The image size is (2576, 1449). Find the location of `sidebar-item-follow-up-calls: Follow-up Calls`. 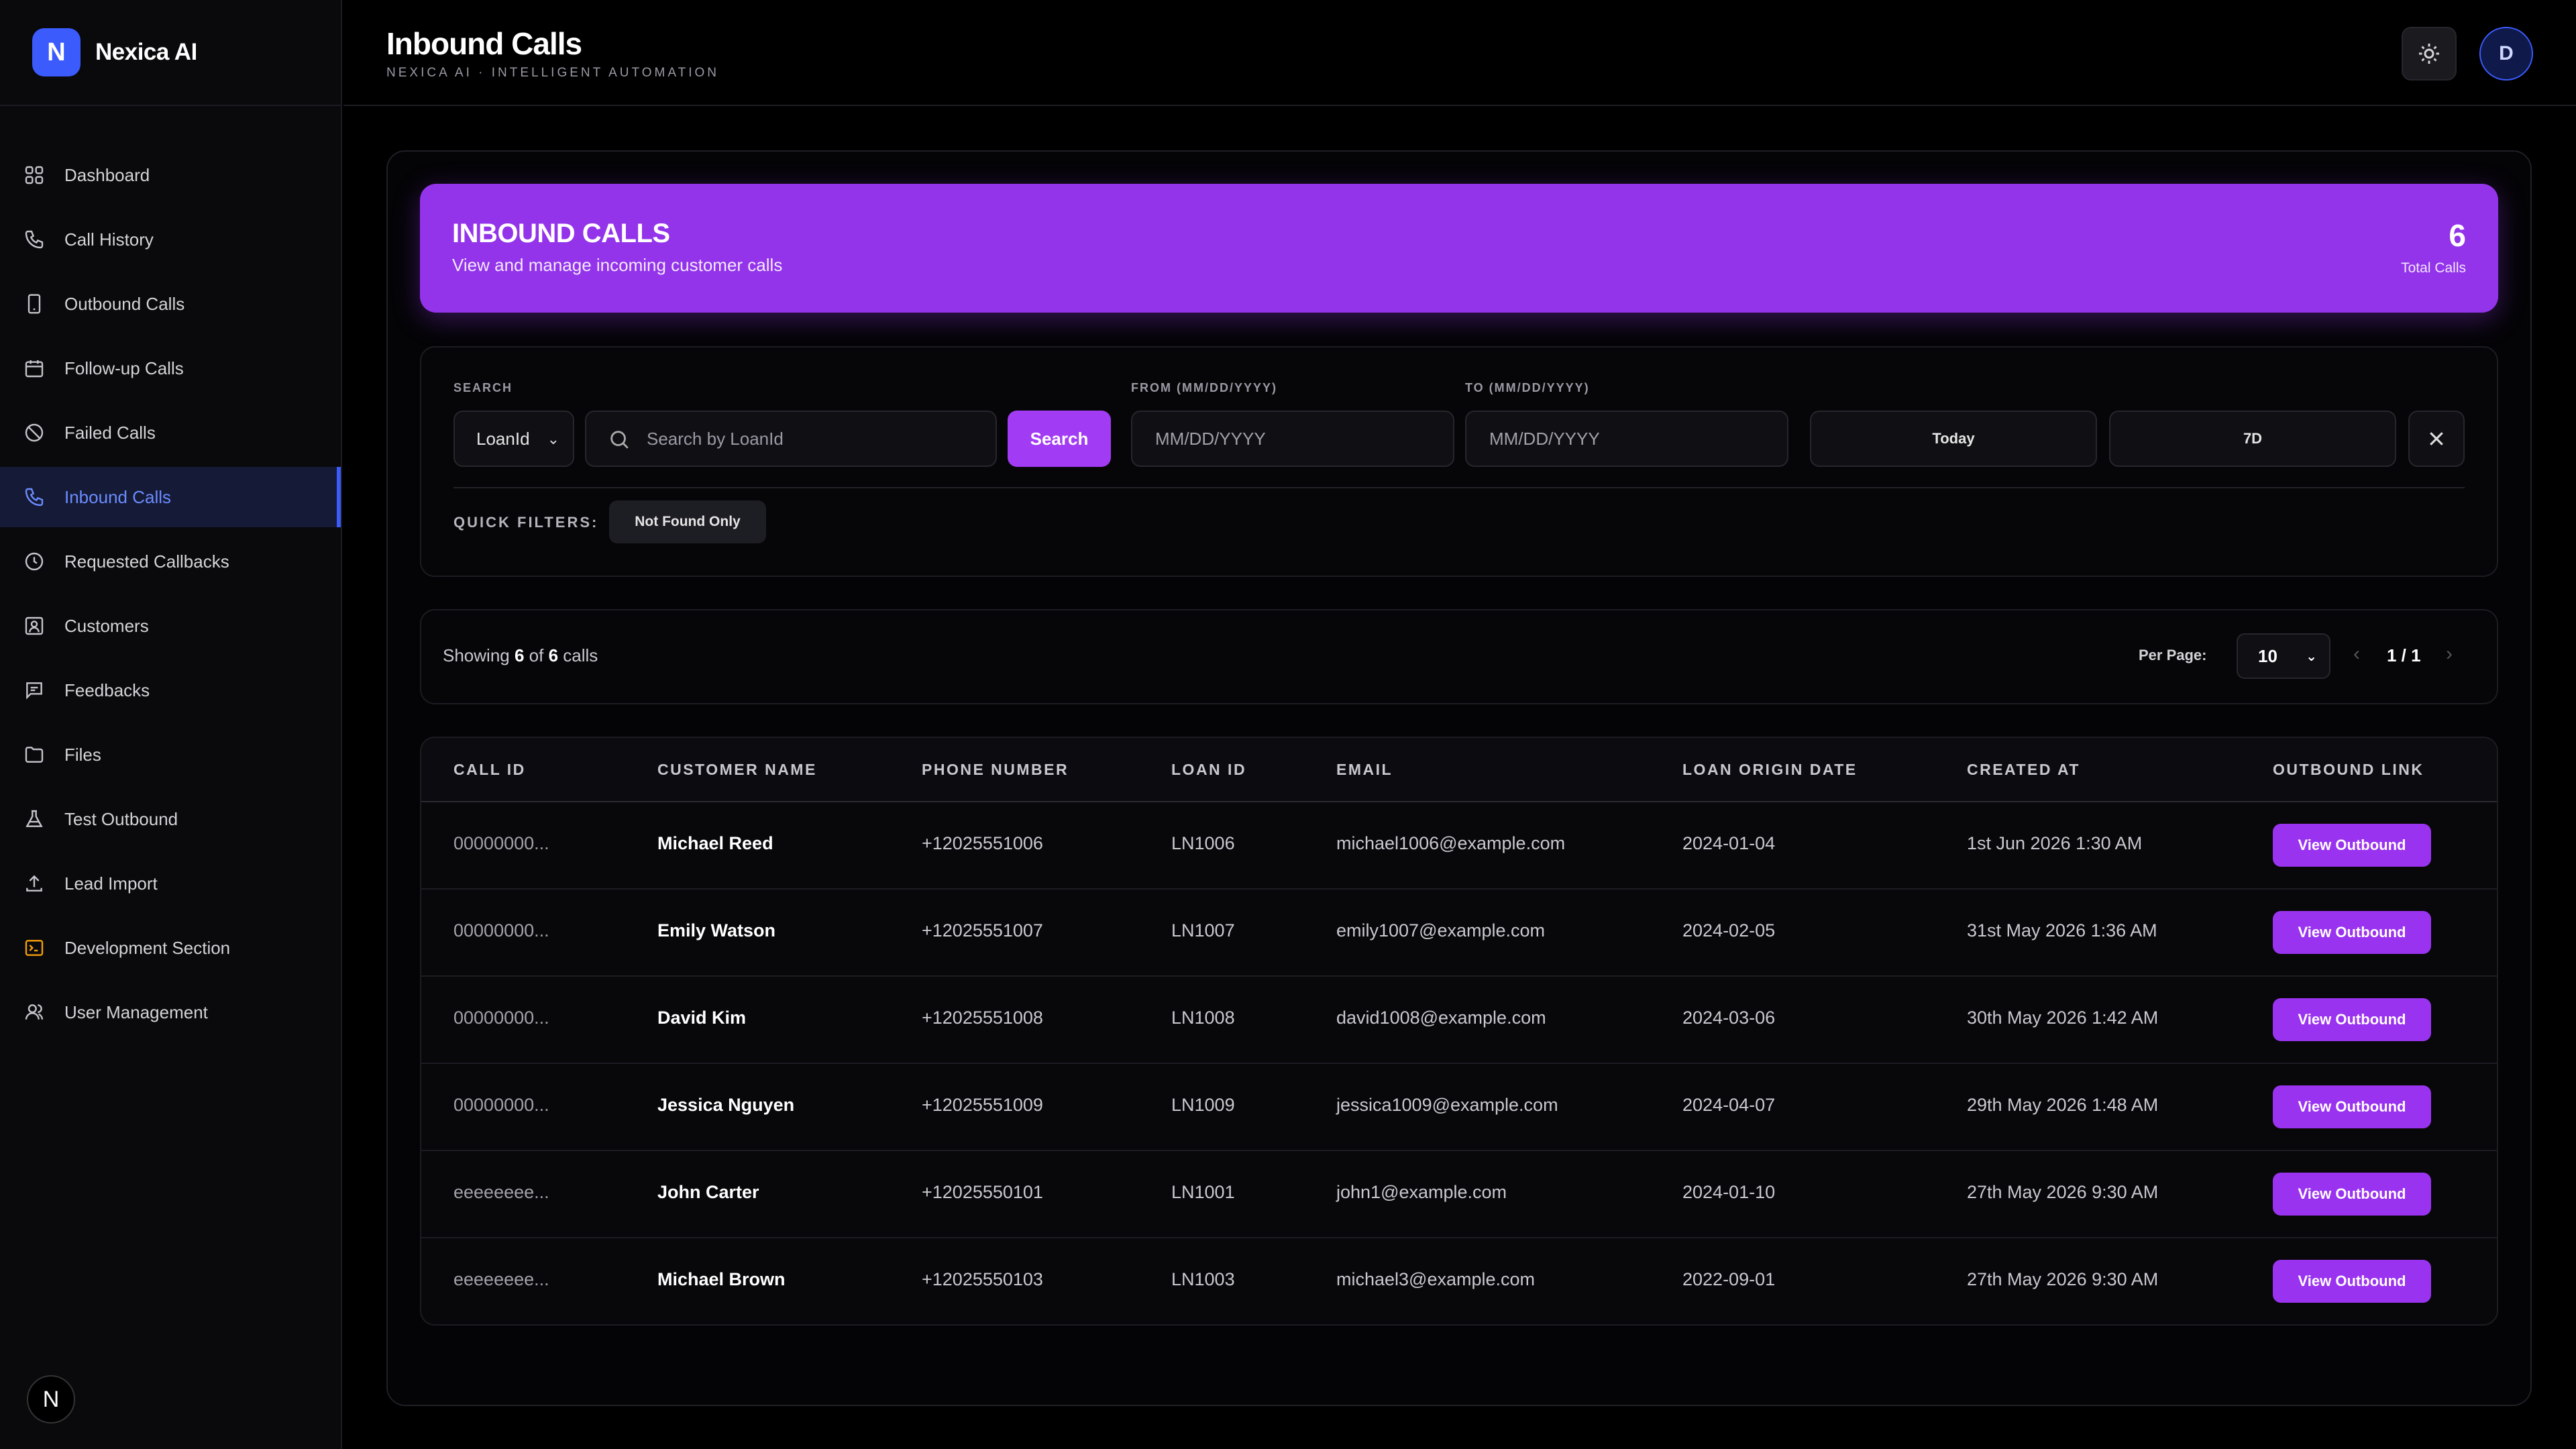

sidebar-item-follow-up-calls: Follow-up Calls is located at coordinates (170, 368).